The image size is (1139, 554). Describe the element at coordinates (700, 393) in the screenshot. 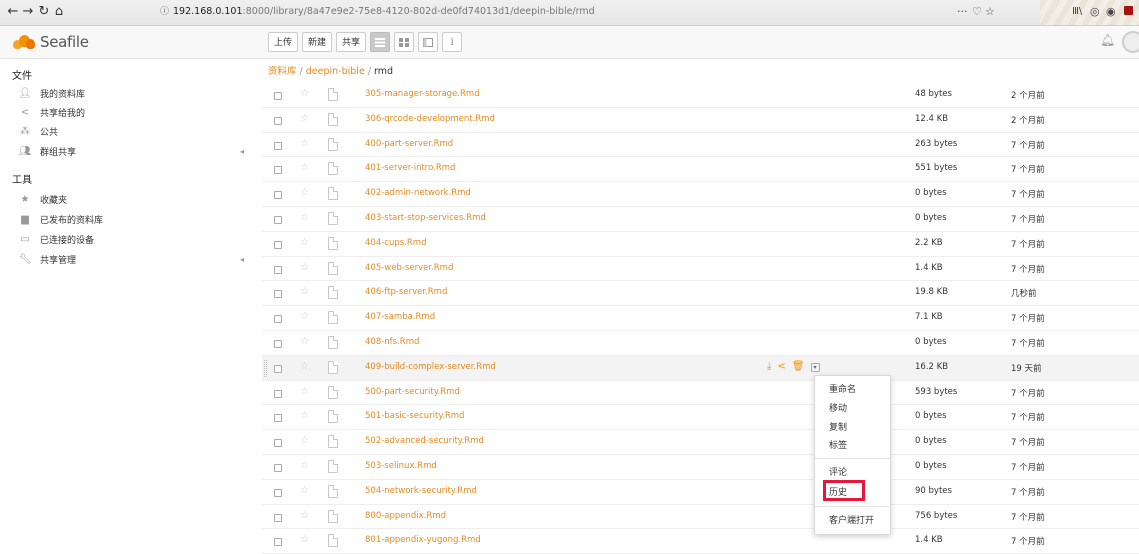

I see `file-row: ☆ 500-part-security.Rmd 593 bytes 7 个月前` at that location.